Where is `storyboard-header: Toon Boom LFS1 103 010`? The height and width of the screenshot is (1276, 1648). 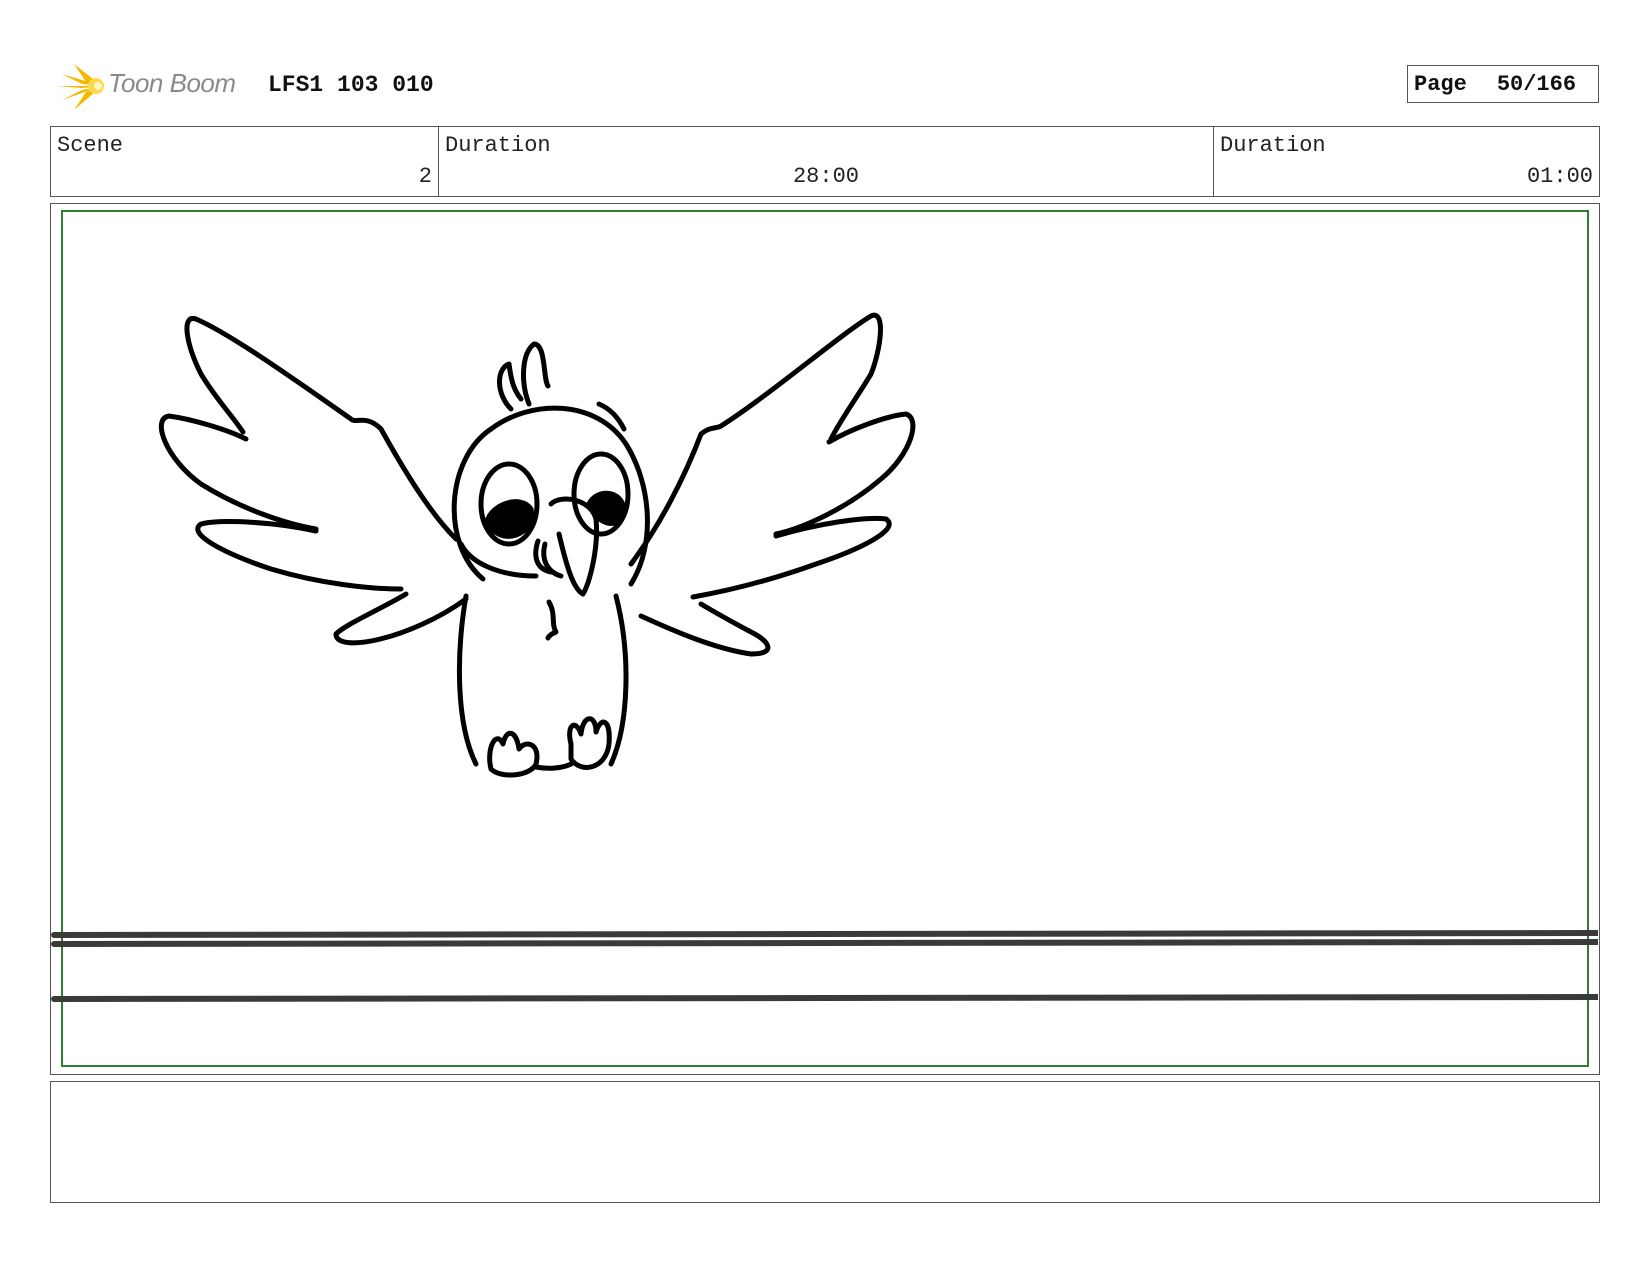
storyboard-header: Toon Boom LFS1 103 010 is located at coordinates (832, 86).